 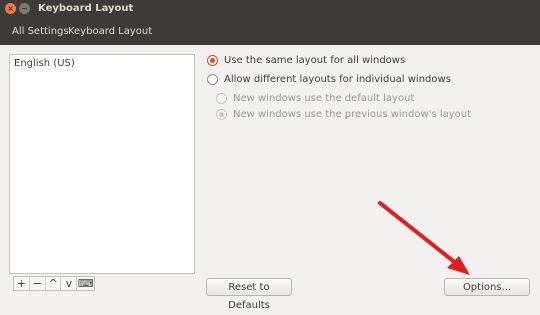 I want to click on arrow-shaft, so click(x=418, y=233).